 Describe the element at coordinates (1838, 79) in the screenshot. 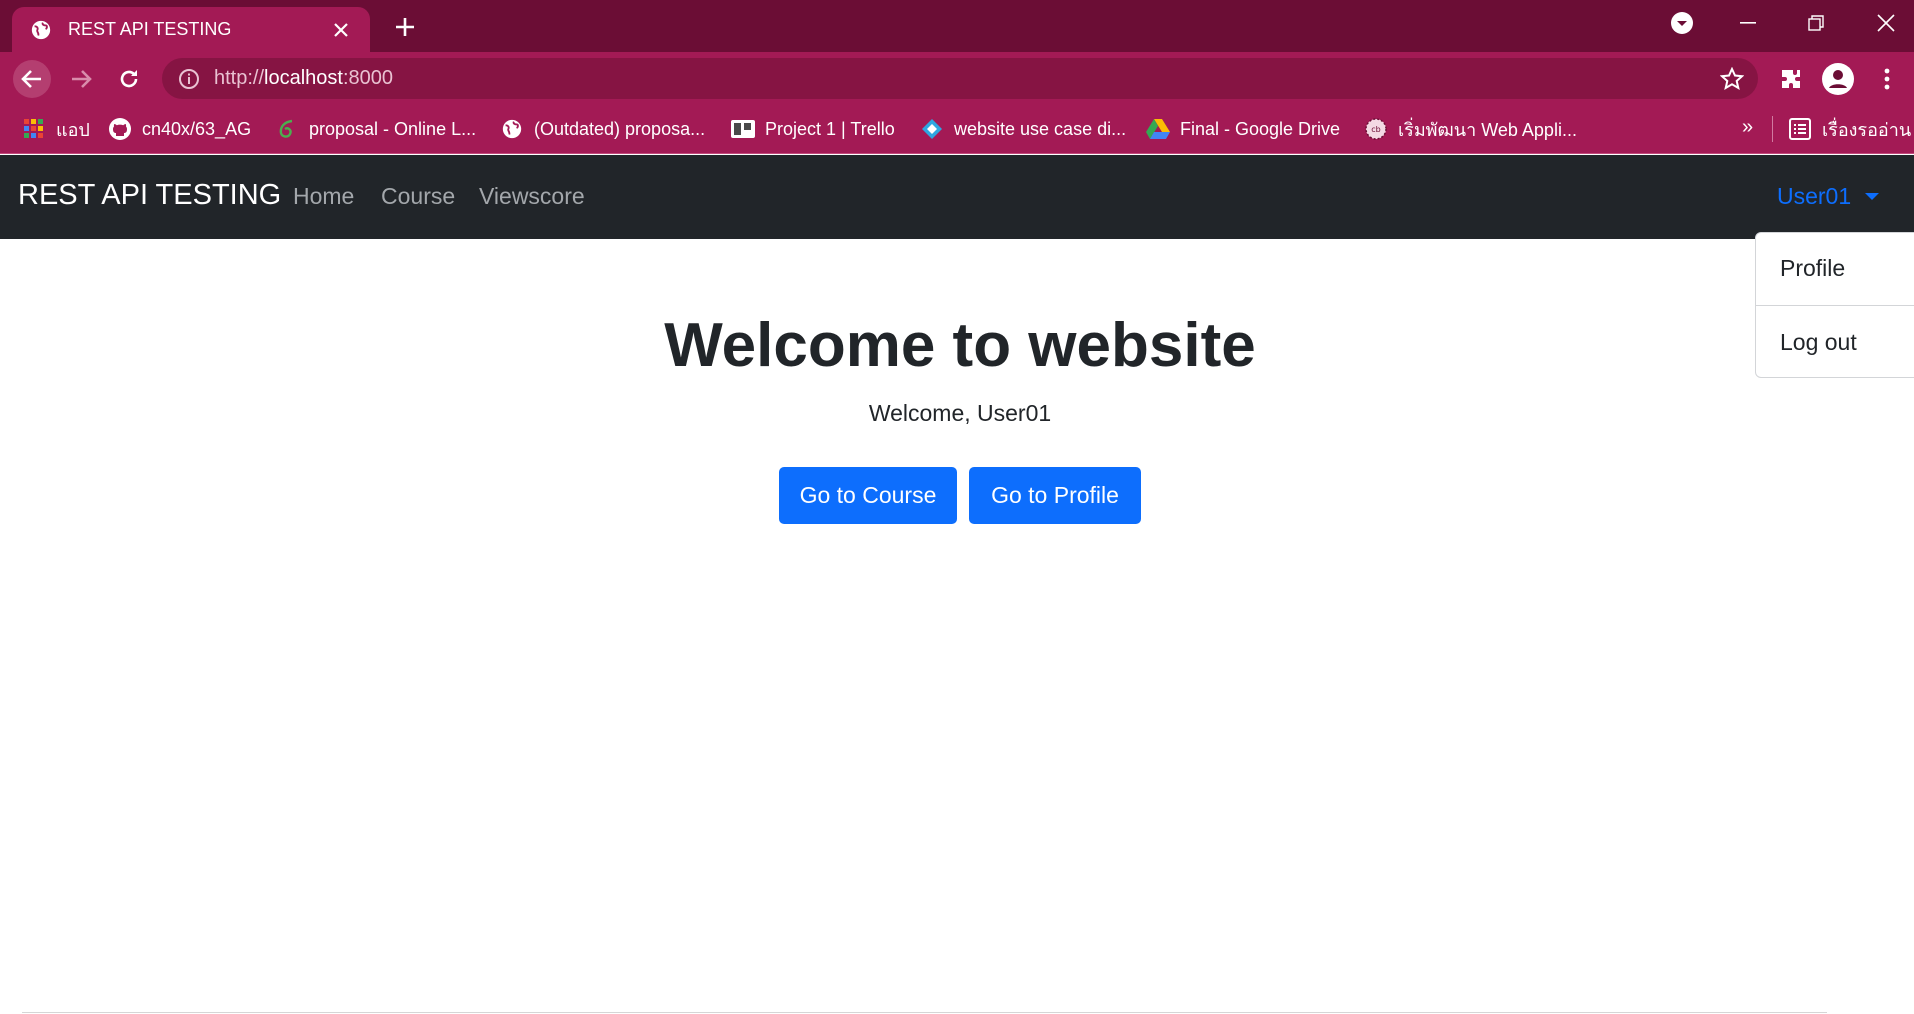

I see `profile-avatar-icon` at that location.